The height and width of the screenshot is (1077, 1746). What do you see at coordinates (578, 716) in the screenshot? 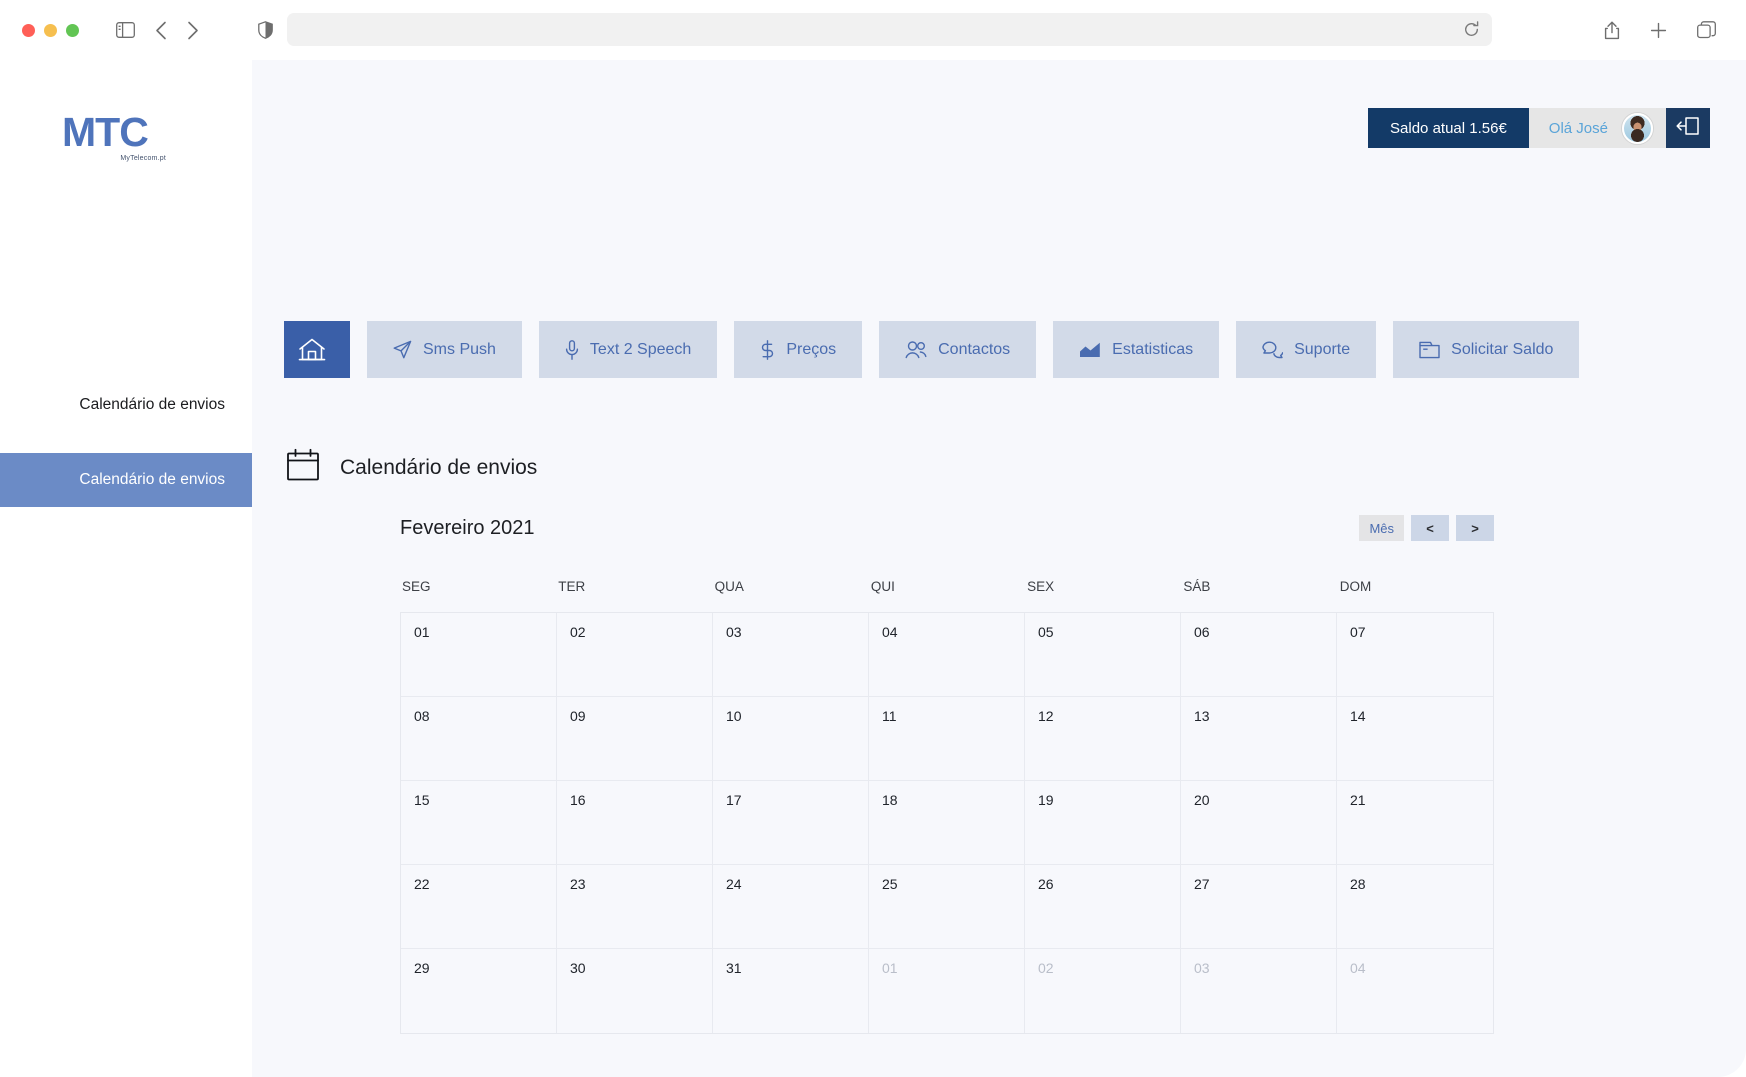
I see `calendar-day-number: 09` at bounding box center [578, 716].